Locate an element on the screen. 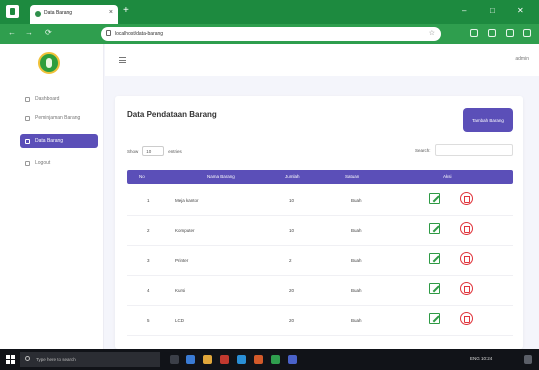 This screenshot has width=539, height=370. sidebar-item-peminjaman: Peminjaman Barang is located at coordinates (60, 118).